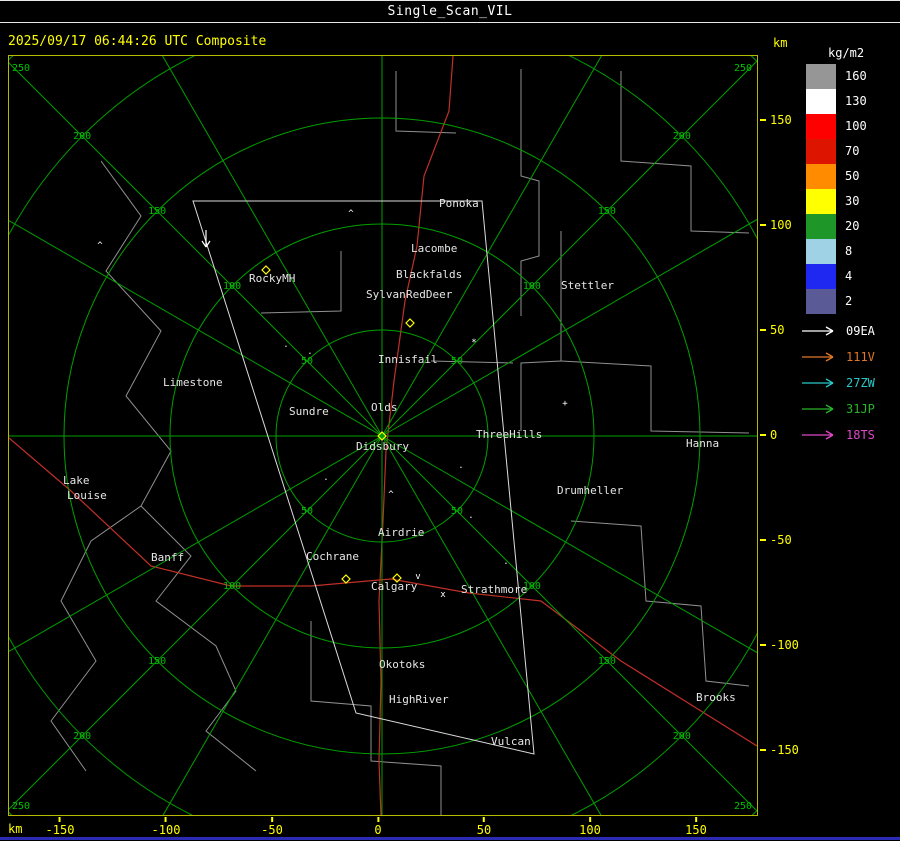 The width and height of the screenshot is (900, 841). Describe the element at coordinates (860, 383) in the screenshot. I see `track-id-label: 27ZW` at that location.